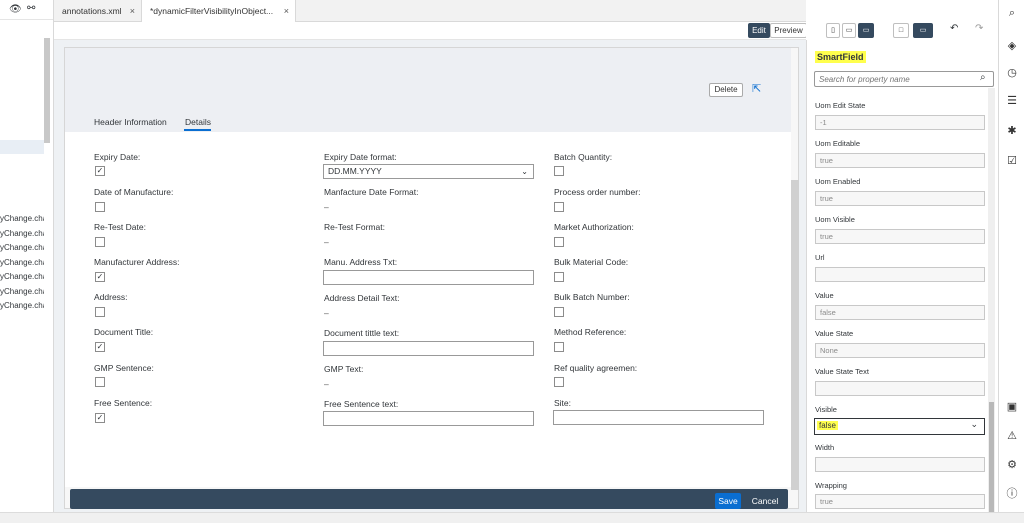 The height and width of the screenshot is (523, 1024). What do you see at coordinates (795, 335) in the screenshot?
I see `canvas-scrollbar` at bounding box center [795, 335].